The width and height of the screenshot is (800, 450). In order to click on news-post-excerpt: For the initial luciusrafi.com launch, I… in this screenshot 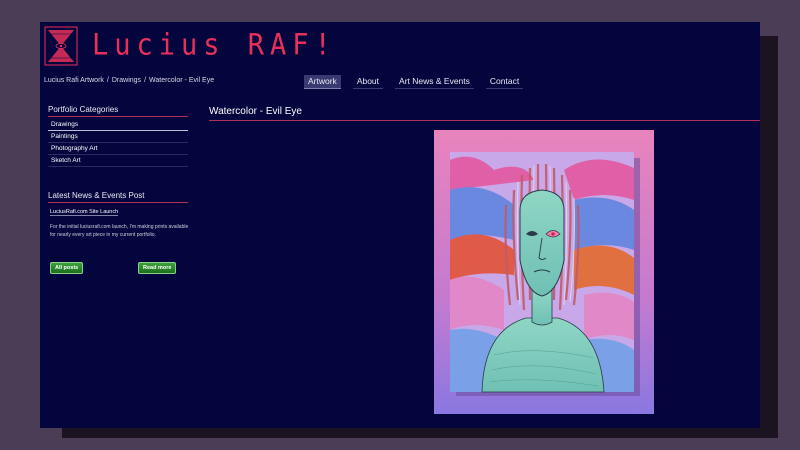, I will do `click(119, 231)`.